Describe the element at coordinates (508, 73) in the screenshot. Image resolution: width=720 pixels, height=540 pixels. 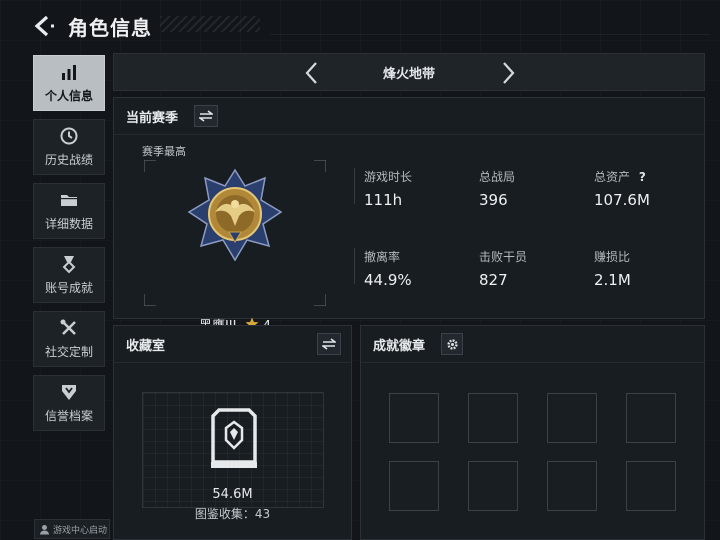
I see `chevron-right-icon` at that location.